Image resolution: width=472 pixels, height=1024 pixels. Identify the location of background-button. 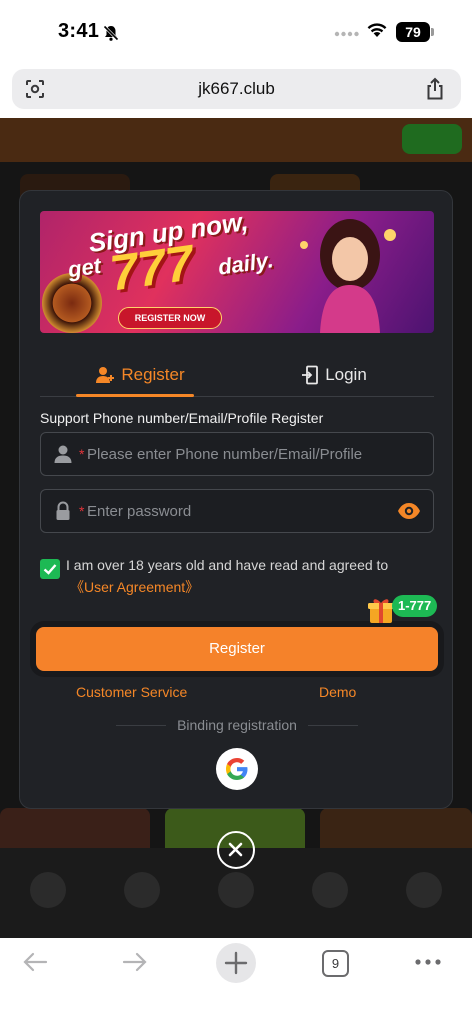
(432, 139).